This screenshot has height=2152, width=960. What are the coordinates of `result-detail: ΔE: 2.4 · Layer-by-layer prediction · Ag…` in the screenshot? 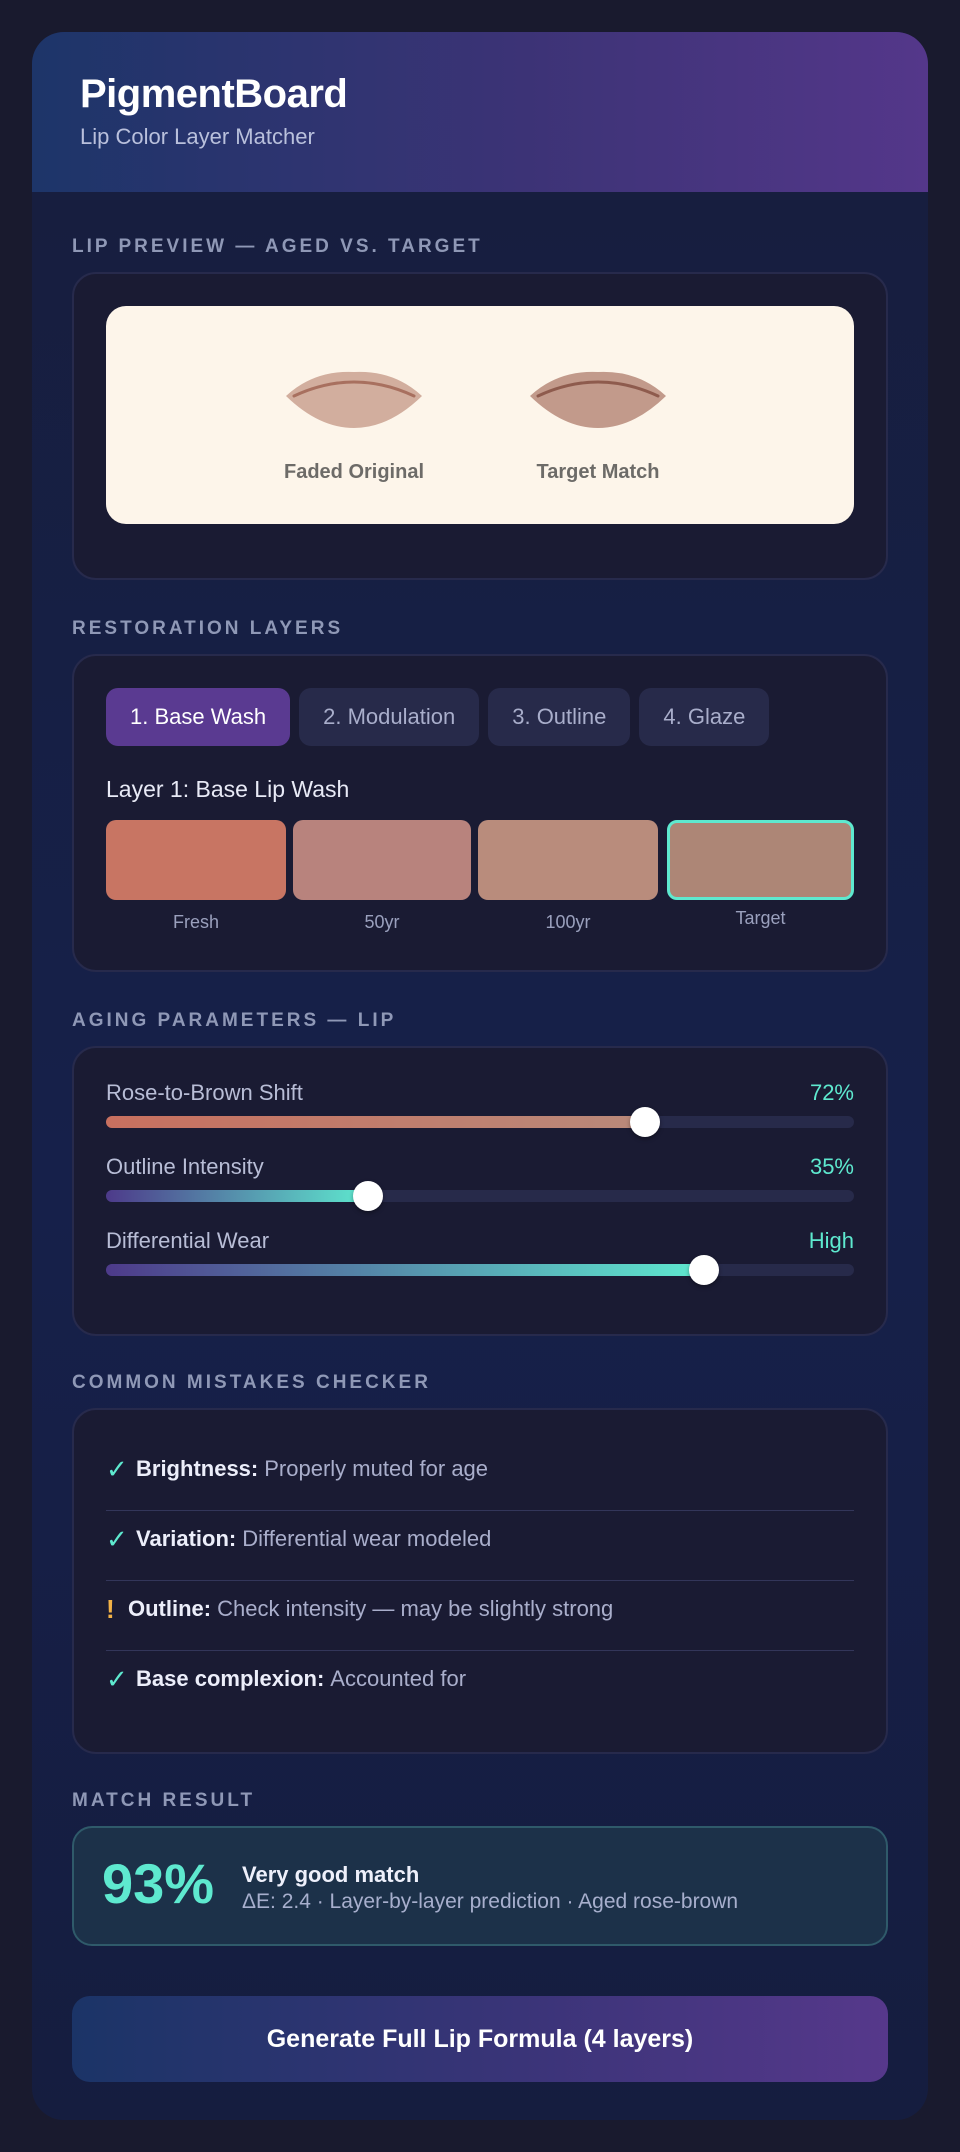 It's located at (490, 1901).